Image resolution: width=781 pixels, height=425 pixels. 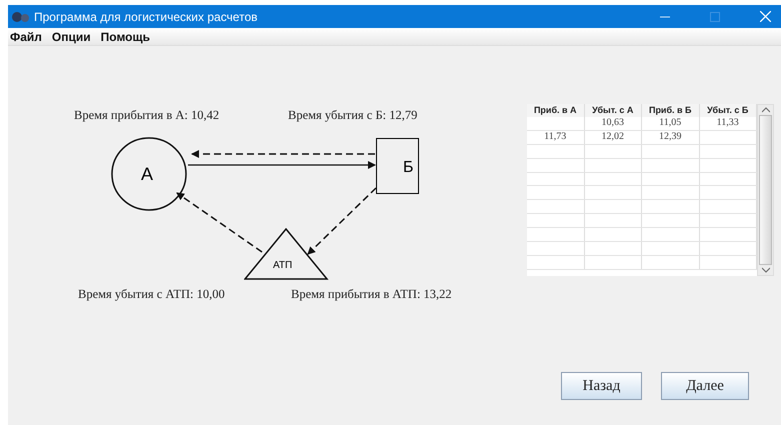 What do you see at coordinates (342, 221) in the screenshot?
I see `dashed-arrow` at bounding box center [342, 221].